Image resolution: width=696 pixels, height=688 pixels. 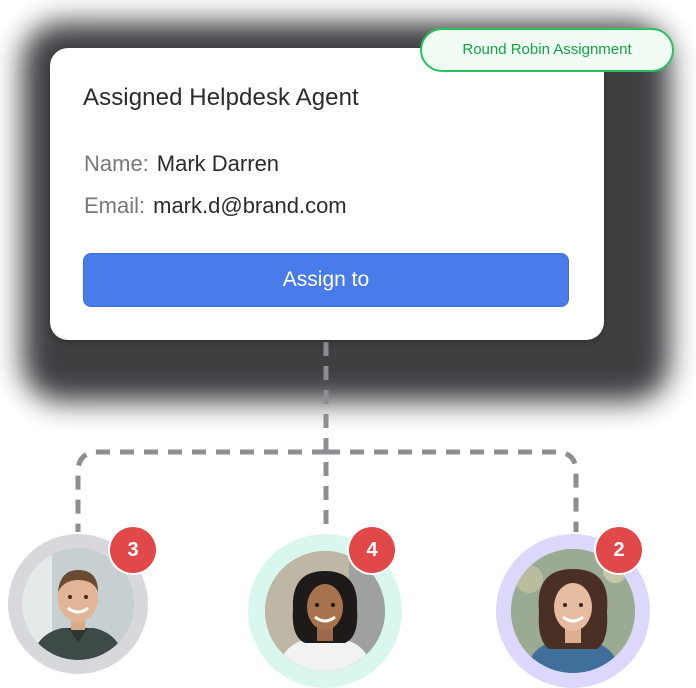 I want to click on email-value: mark.d@brand.com, so click(x=250, y=205).